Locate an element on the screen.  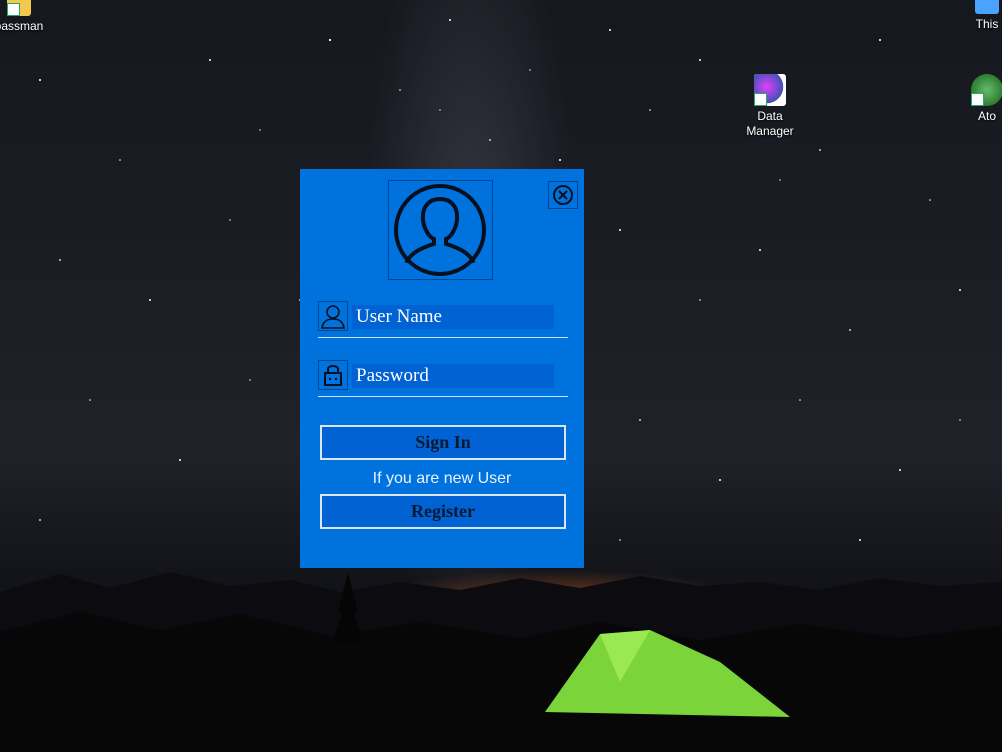
desktop-icon-label: Data Manager is located at coordinates (770, 123).